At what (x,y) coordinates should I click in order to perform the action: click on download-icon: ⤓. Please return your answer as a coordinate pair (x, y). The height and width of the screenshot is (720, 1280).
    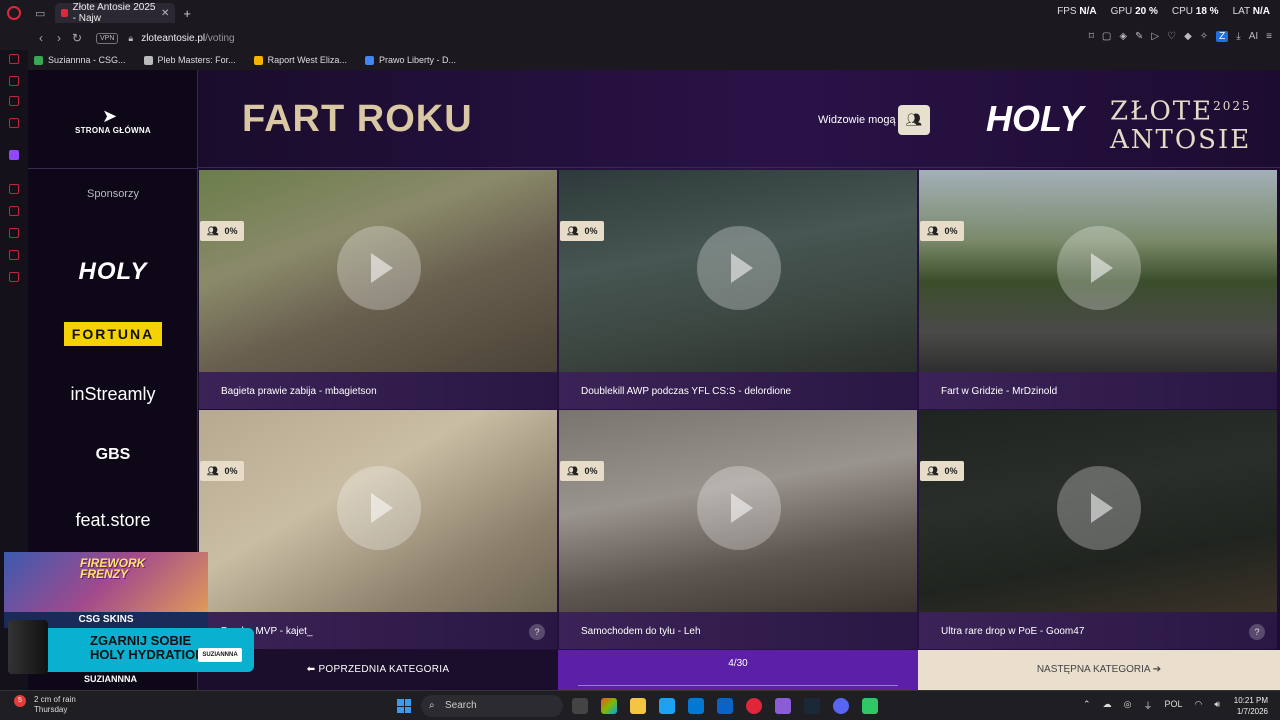
    Looking at the image, I should click on (1238, 36).